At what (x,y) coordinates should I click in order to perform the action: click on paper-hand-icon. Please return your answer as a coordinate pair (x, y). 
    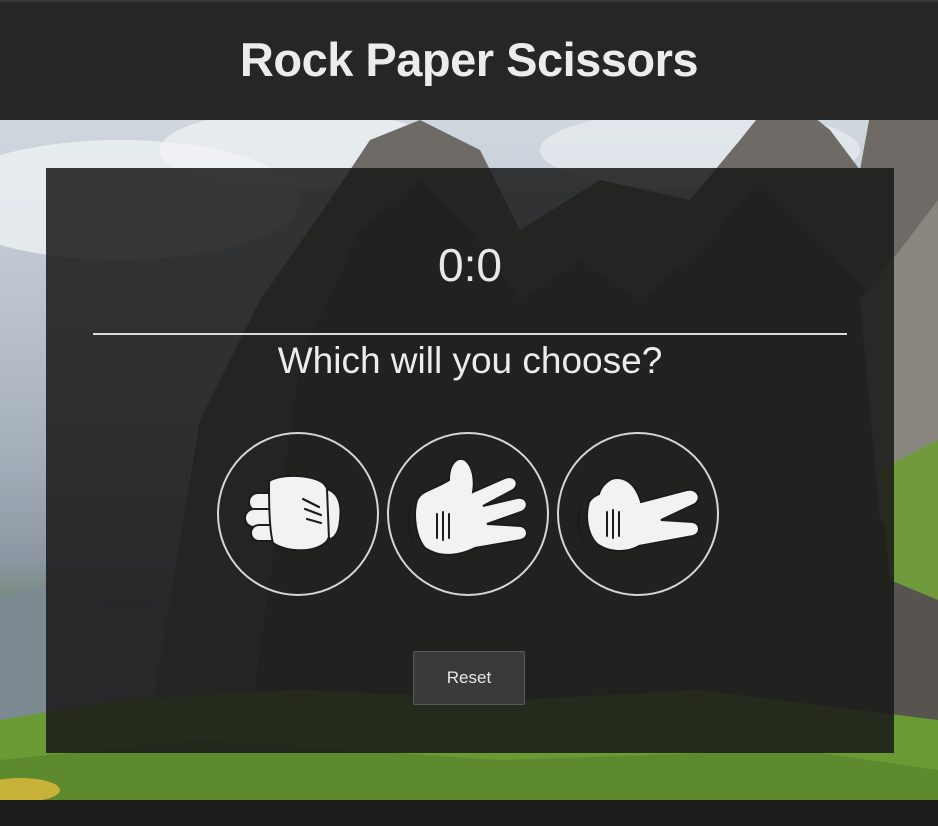
    Looking at the image, I should click on (467, 507).